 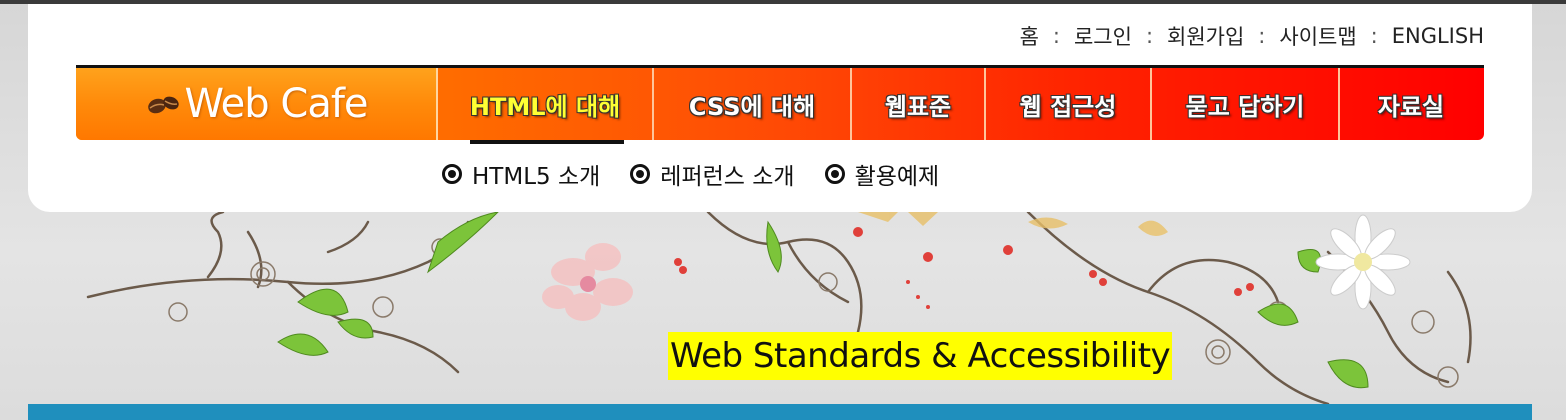 What do you see at coordinates (897, 177) in the screenshot?
I see `sub-nav-label: 활용예제` at bounding box center [897, 177].